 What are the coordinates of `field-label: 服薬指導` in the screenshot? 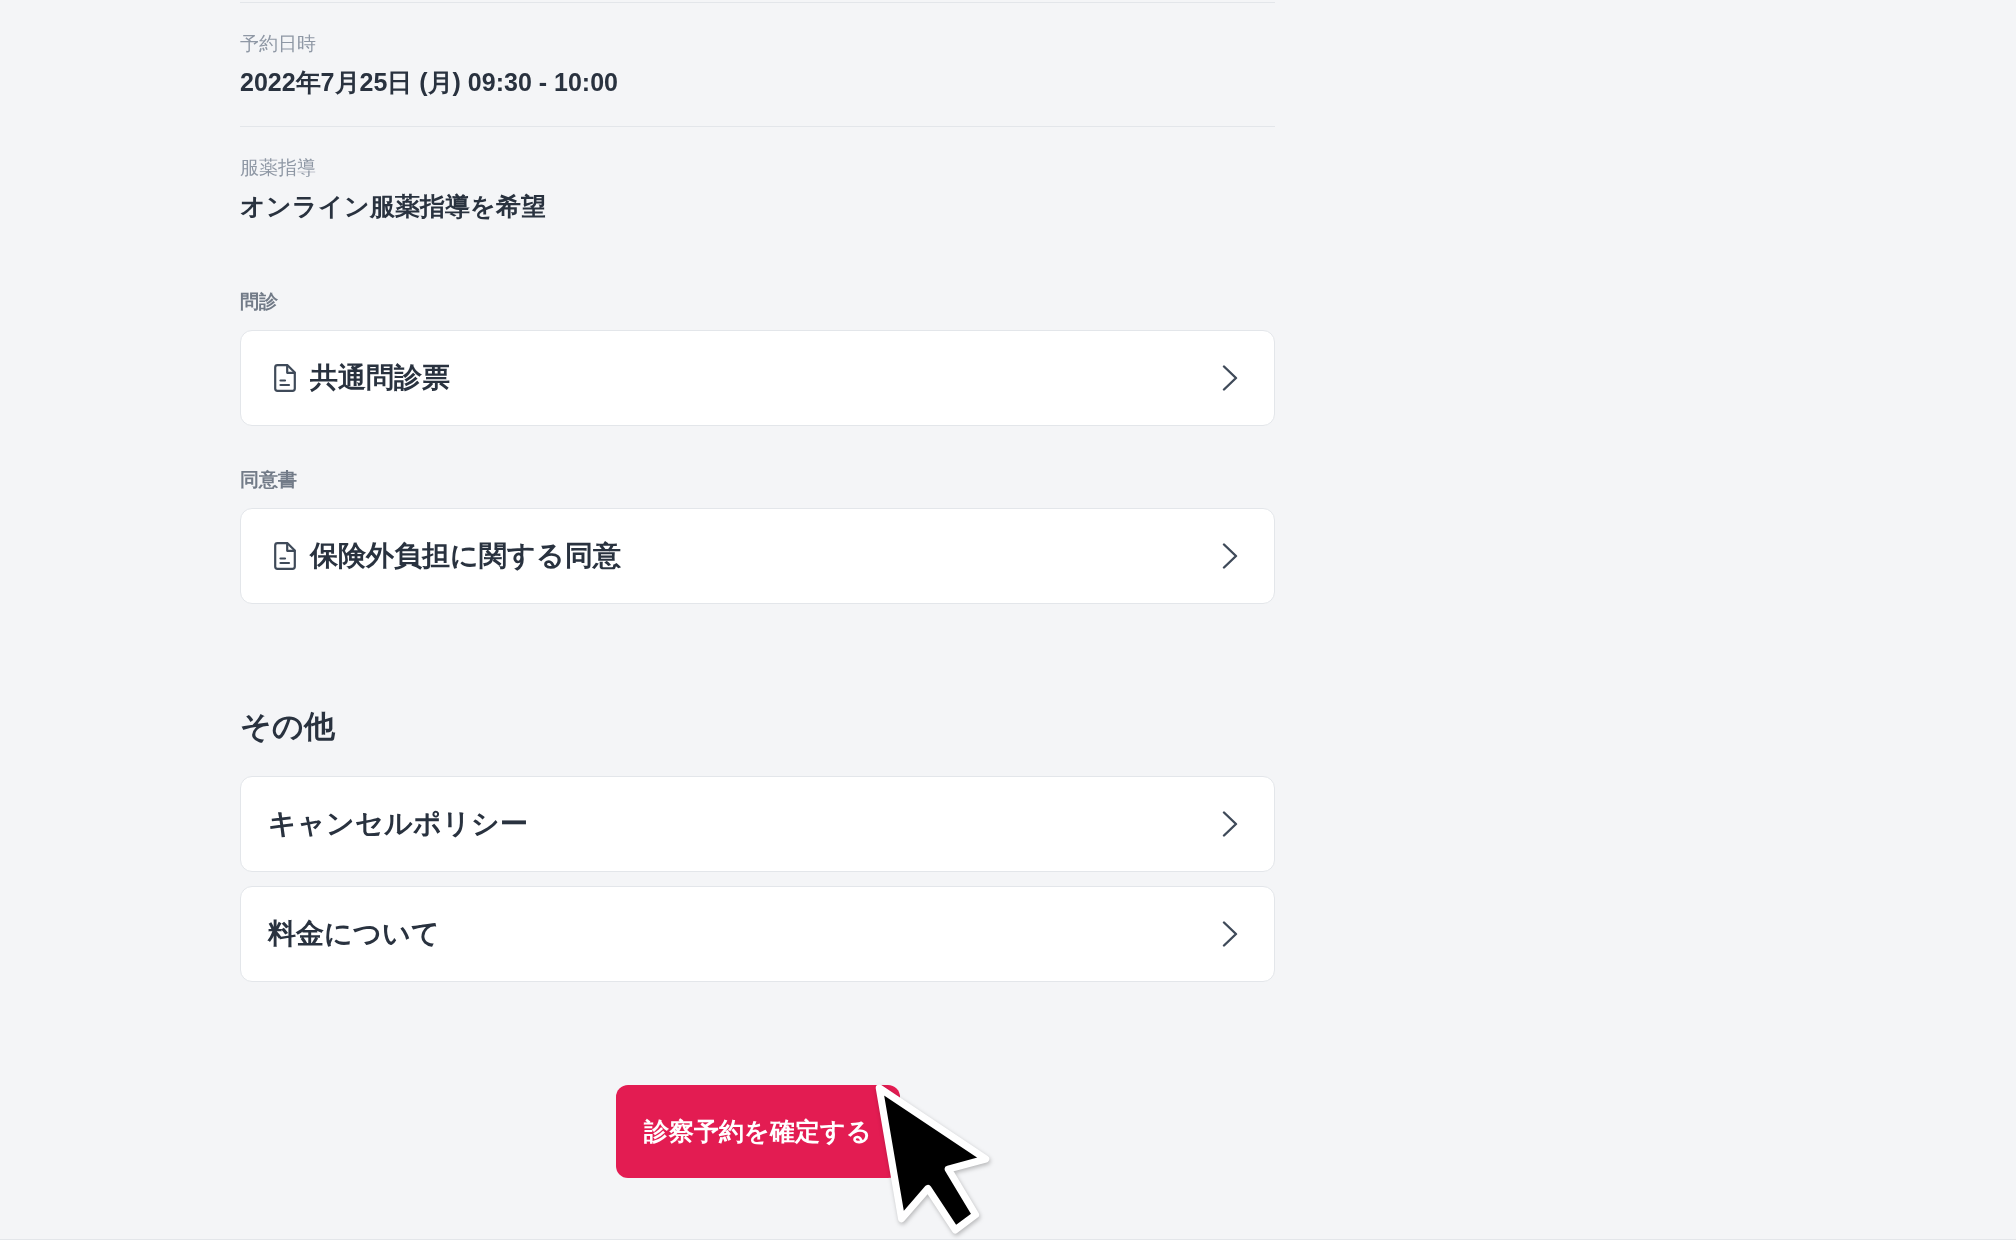 It's located at (278, 168).